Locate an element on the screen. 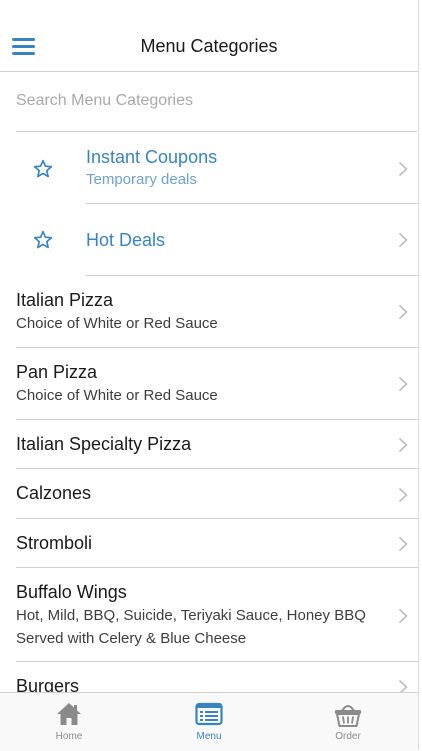  promo-item-hot-deals: Hot Deals is located at coordinates (209, 240).